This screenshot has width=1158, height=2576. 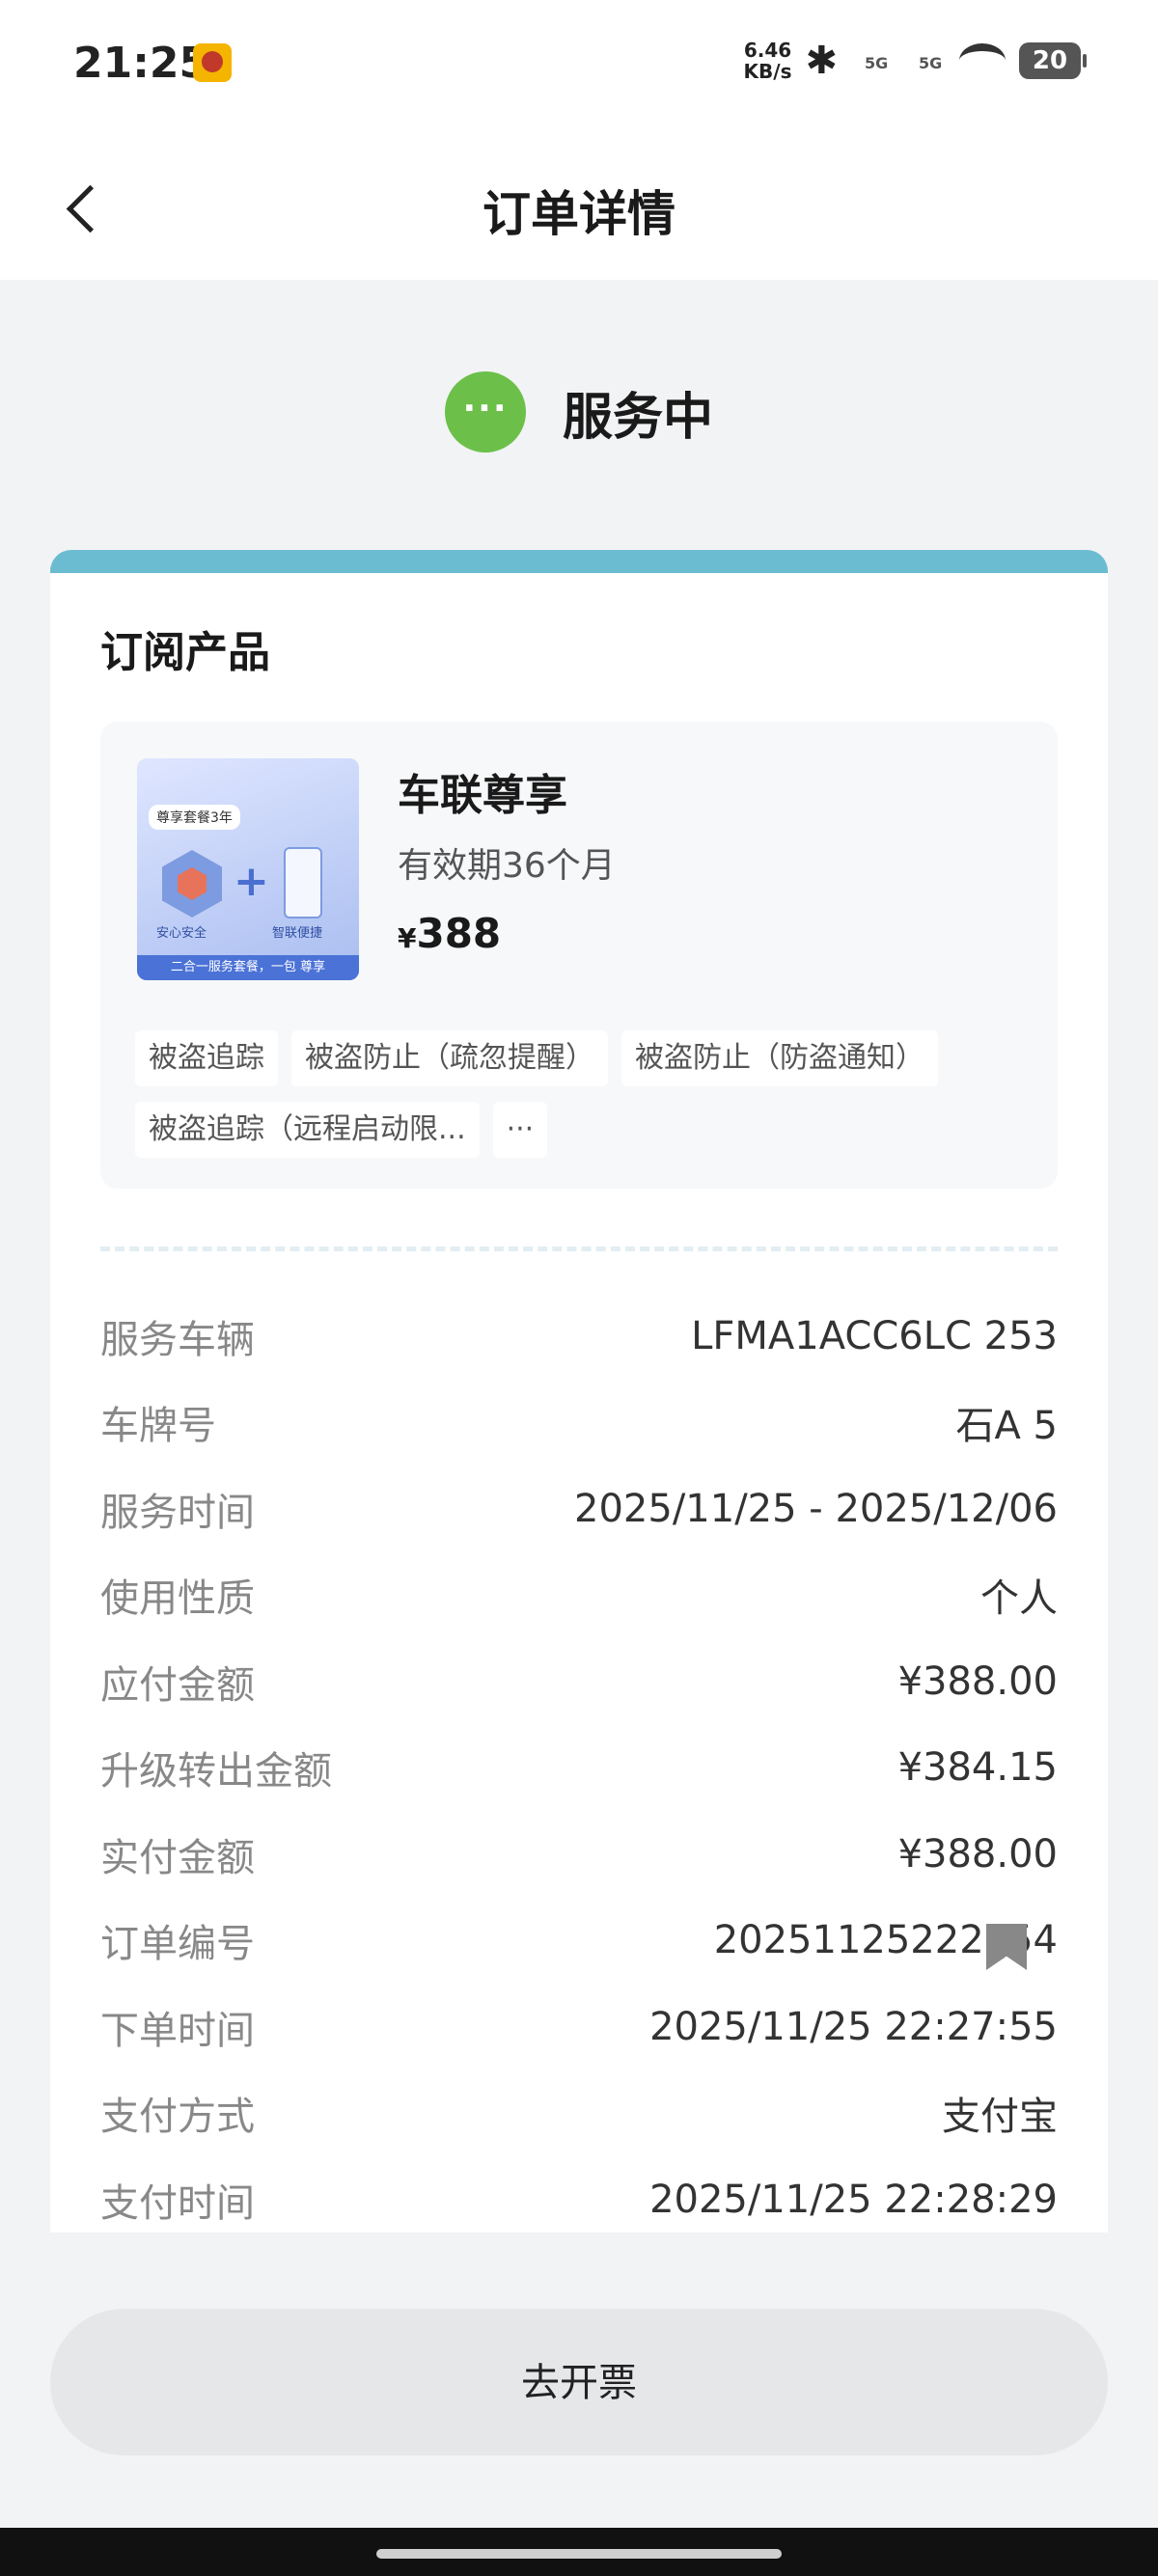 What do you see at coordinates (297, 933) in the screenshot?
I see `product-image-label-right: 智联便捷` at bounding box center [297, 933].